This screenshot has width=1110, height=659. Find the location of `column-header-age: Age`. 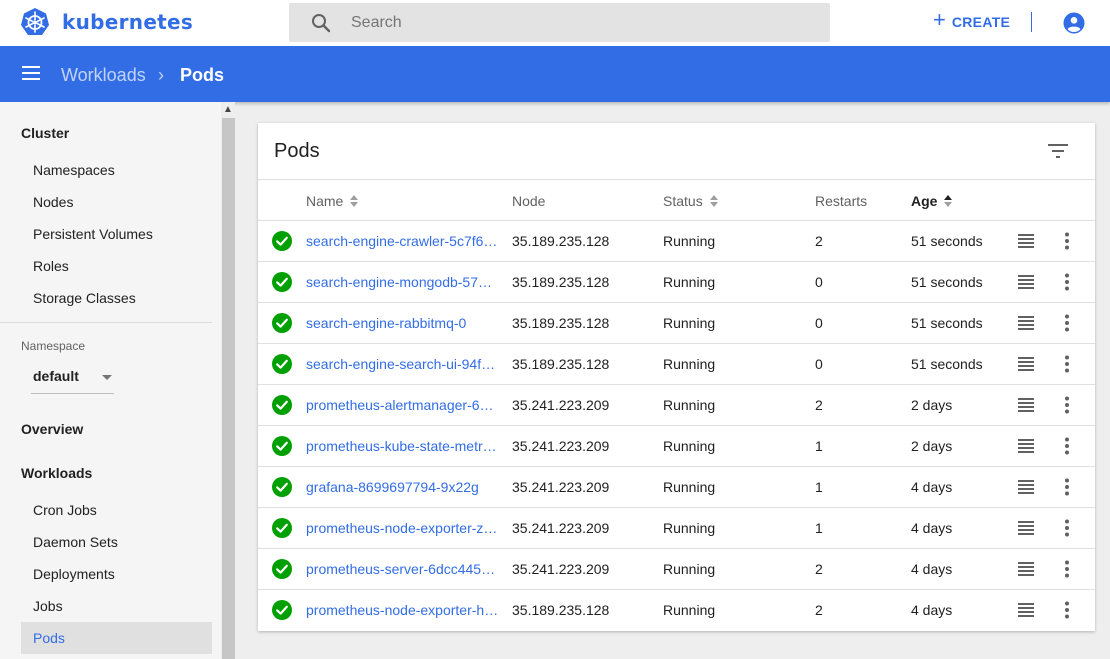

column-header-age: Age is located at coordinates (932, 201).